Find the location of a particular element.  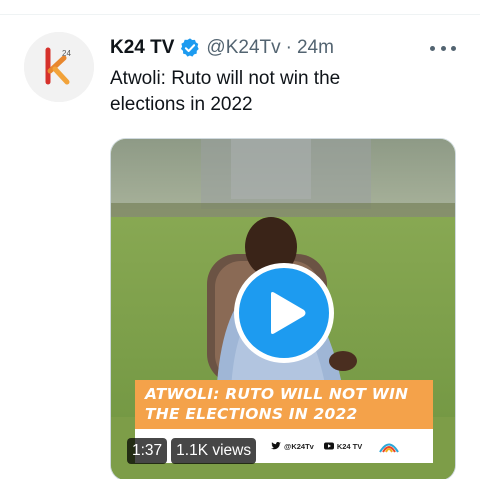

video-badges: 1:37 1.1K views is located at coordinates (192, 451).